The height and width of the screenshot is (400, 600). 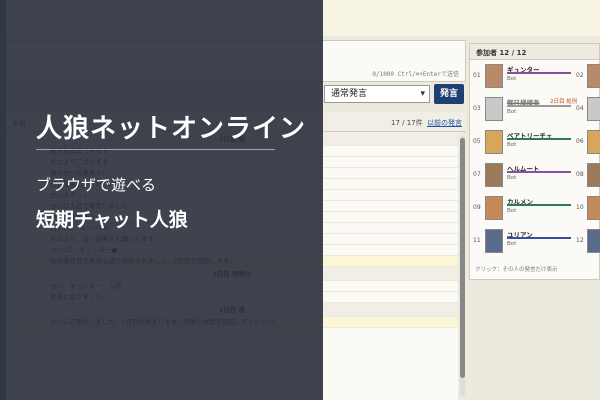 I want to click on participant-row: 01 ギュンター Bot 02, so click(x=535, y=76).